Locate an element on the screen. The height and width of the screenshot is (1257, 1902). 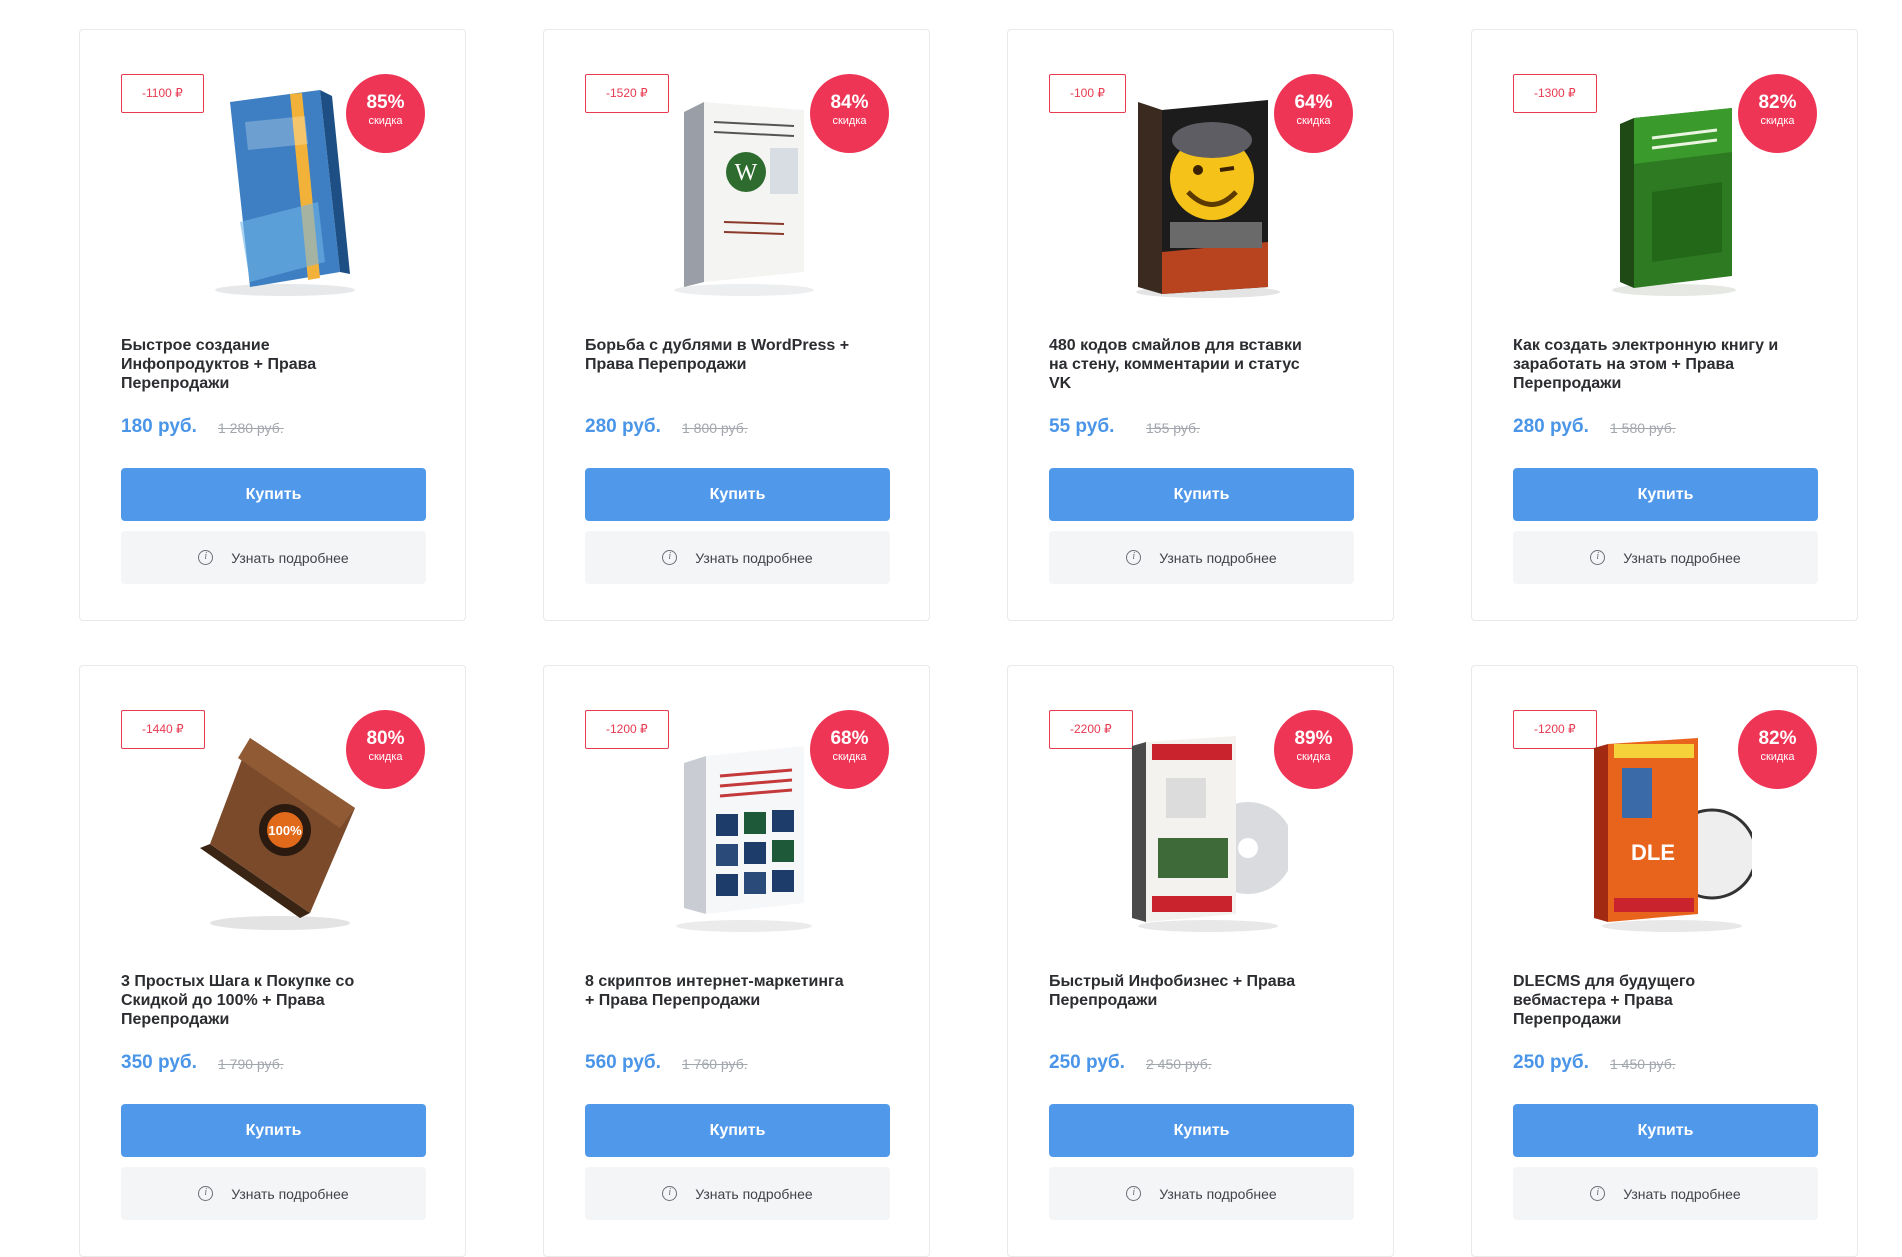
svg-text: 100% is located at coordinates (285, 830).